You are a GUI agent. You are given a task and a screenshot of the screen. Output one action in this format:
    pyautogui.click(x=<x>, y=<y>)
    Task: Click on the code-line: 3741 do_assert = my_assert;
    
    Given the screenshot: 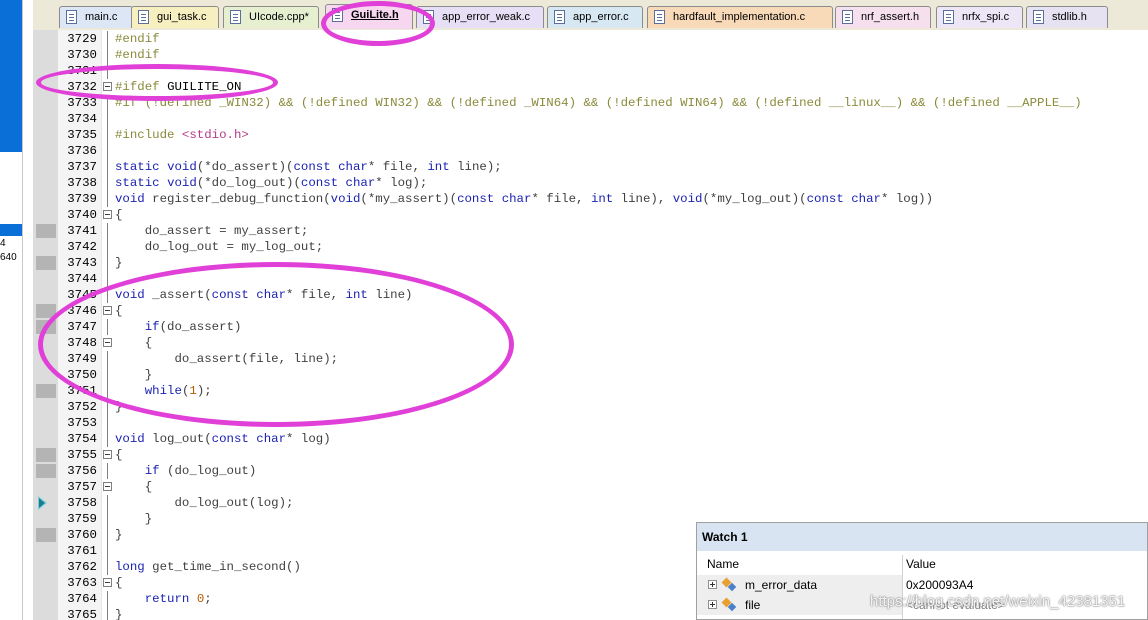 What is the action you would take?
    pyautogui.click(x=590, y=231)
    